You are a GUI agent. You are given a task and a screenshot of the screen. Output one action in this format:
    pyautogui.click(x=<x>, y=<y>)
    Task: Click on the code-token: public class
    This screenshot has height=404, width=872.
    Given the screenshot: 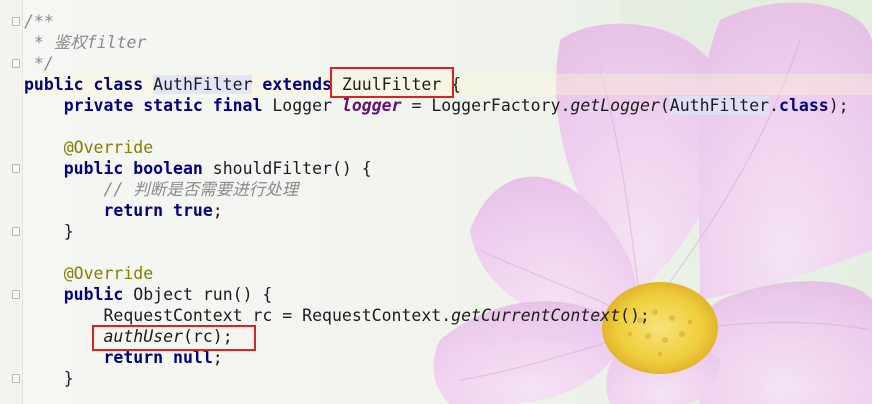 What is the action you would take?
    pyautogui.click(x=89, y=84)
    